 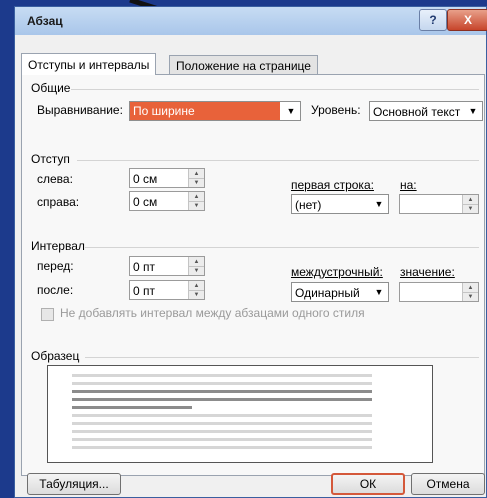 I want to click on line-spacing-label: междустрочный:, so click(x=337, y=272).